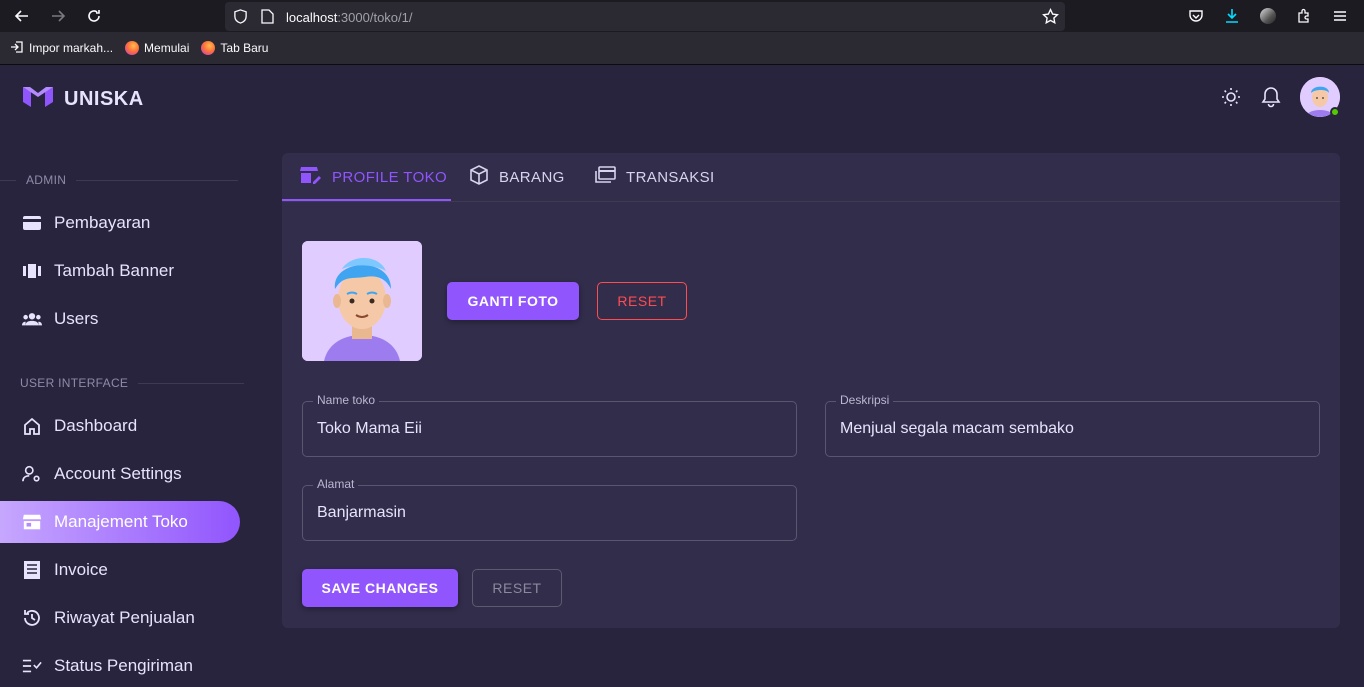 This screenshot has width=1364, height=687. What do you see at coordinates (32, 570) in the screenshot?
I see `receipt-icon` at bounding box center [32, 570].